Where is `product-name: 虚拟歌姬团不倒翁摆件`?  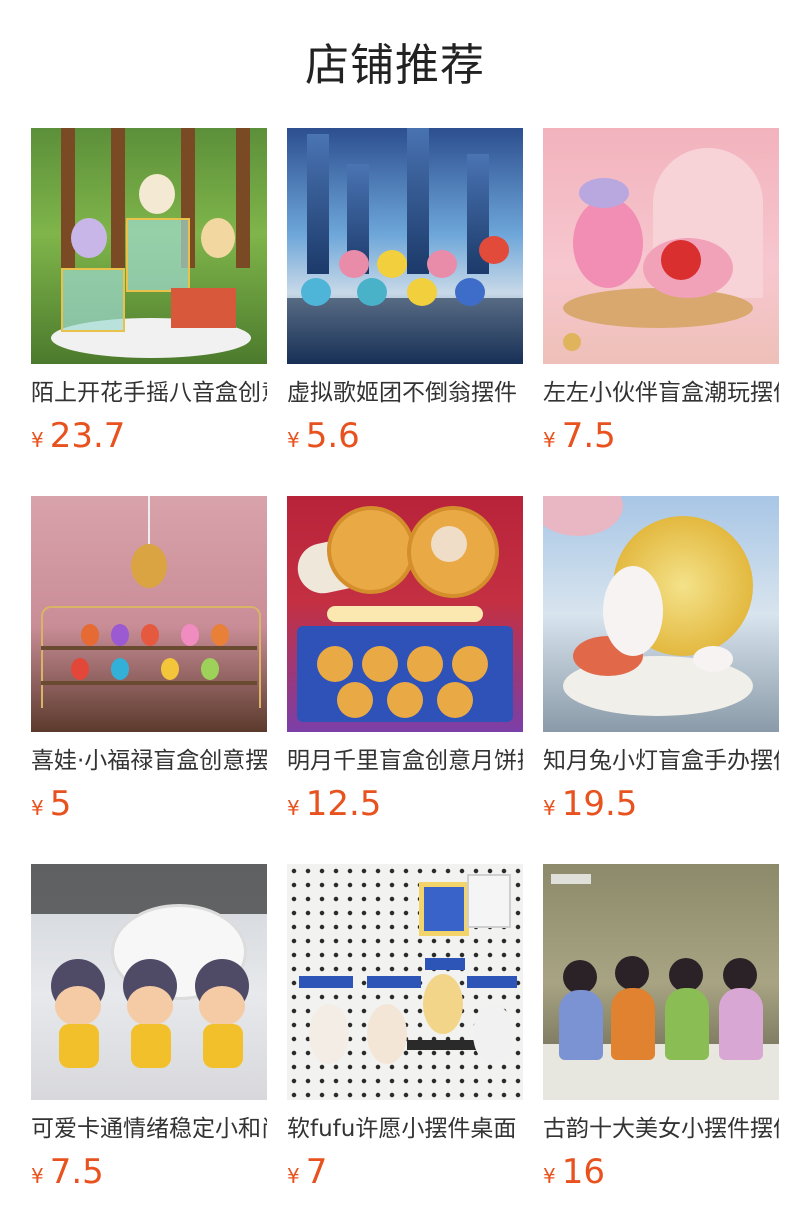 product-name: 虚拟歌姬团不倒翁摆件 is located at coordinates (405, 393).